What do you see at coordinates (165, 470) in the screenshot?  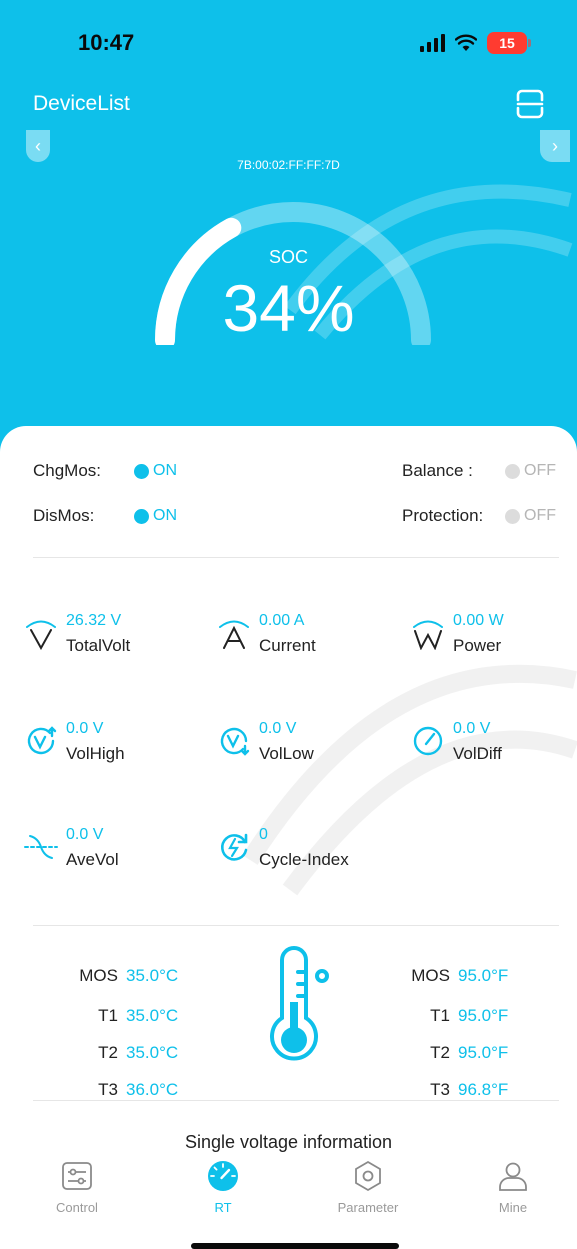 I see `chg-mos-state: ON` at bounding box center [165, 470].